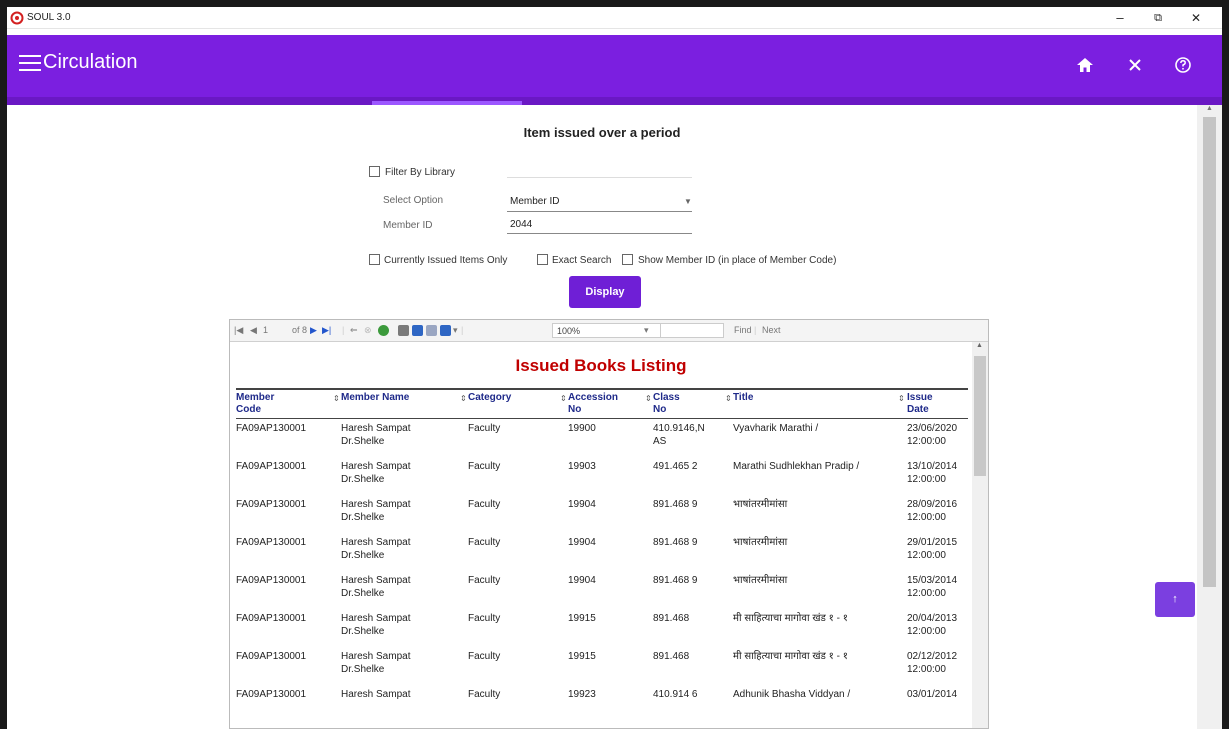 The width and height of the screenshot is (1229, 729). I want to click on col-category: Category, so click(489, 398).